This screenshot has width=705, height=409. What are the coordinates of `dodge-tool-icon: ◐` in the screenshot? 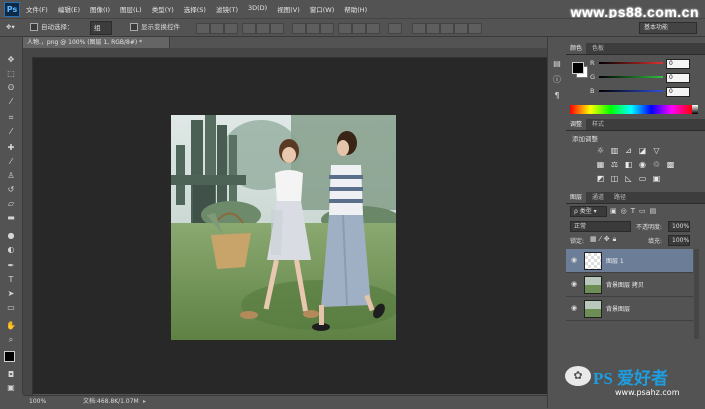 It's located at (11, 250).